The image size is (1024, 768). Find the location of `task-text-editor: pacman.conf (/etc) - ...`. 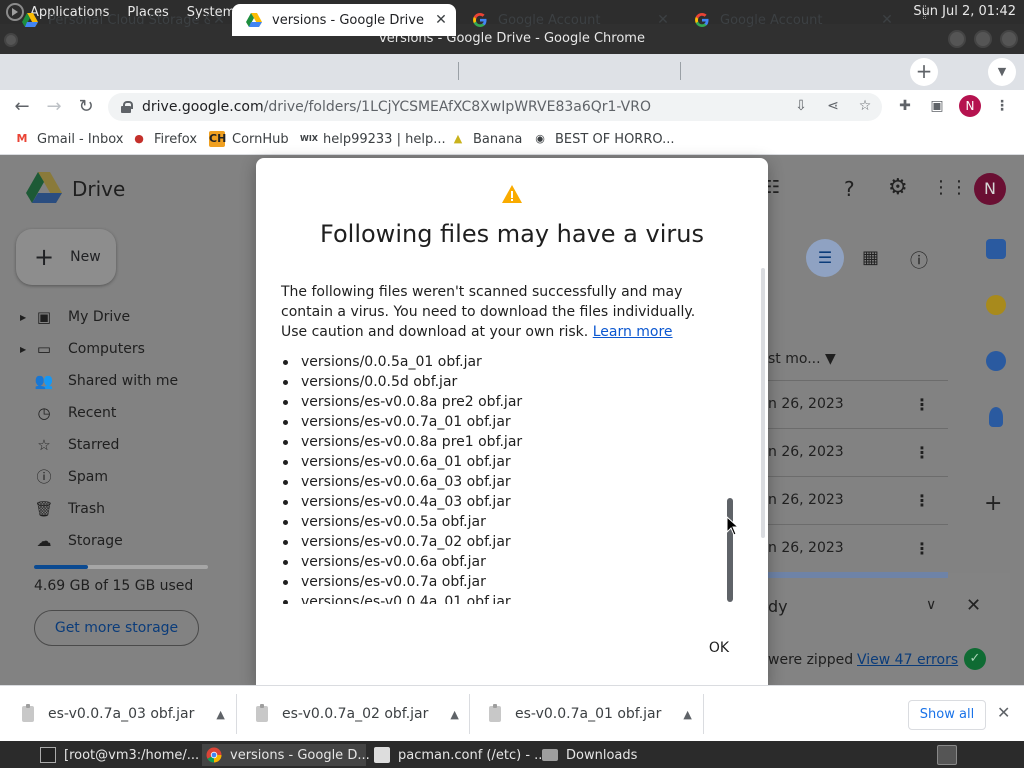

task-text-editor: pacman.conf (/etc) - ... is located at coordinates (458, 755).